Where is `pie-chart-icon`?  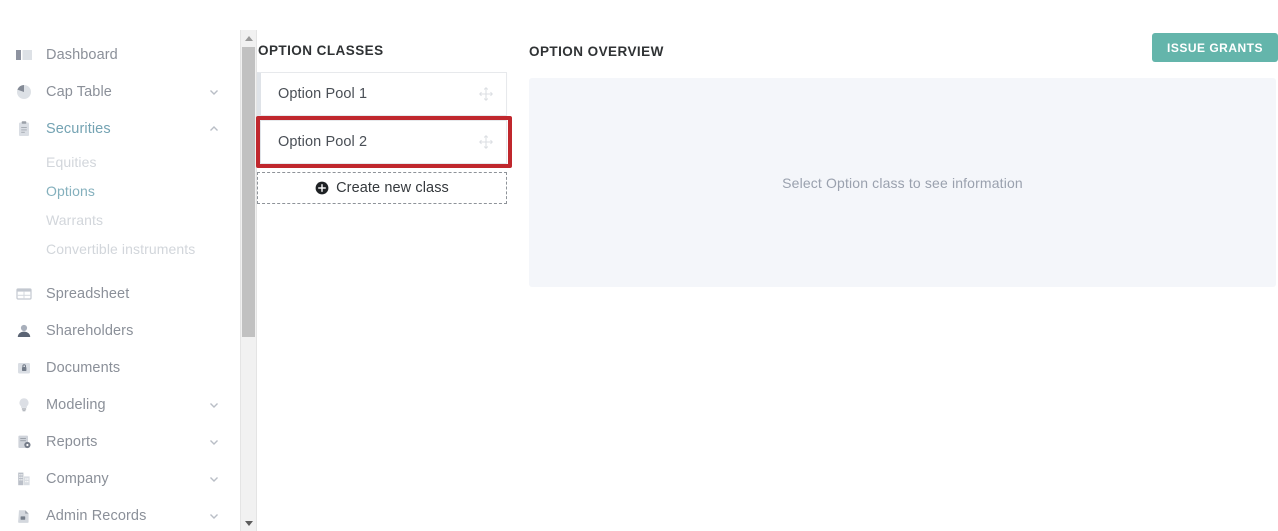
pie-chart-icon is located at coordinates (24, 92).